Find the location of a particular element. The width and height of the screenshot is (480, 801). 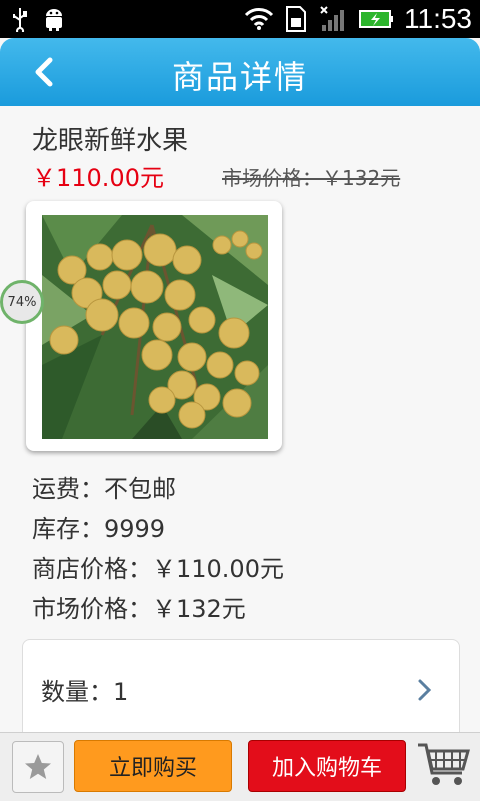

buy-now-button: 立即购买 is located at coordinates (153, 766).